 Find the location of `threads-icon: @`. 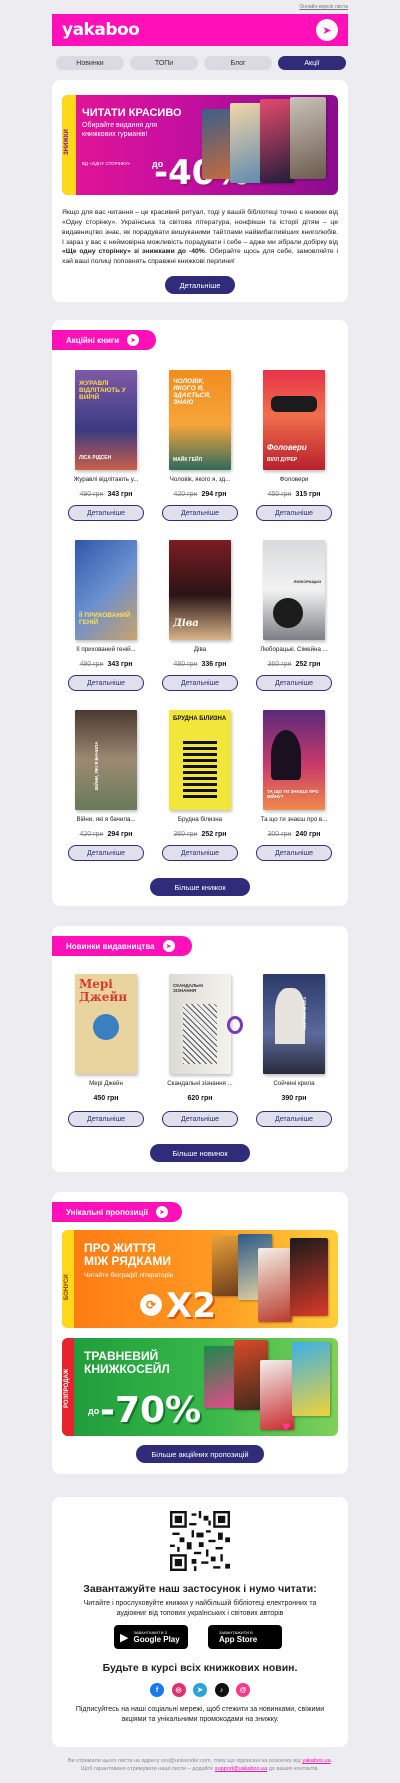

threads-icon: @ is located at coordinates (243, 1690).